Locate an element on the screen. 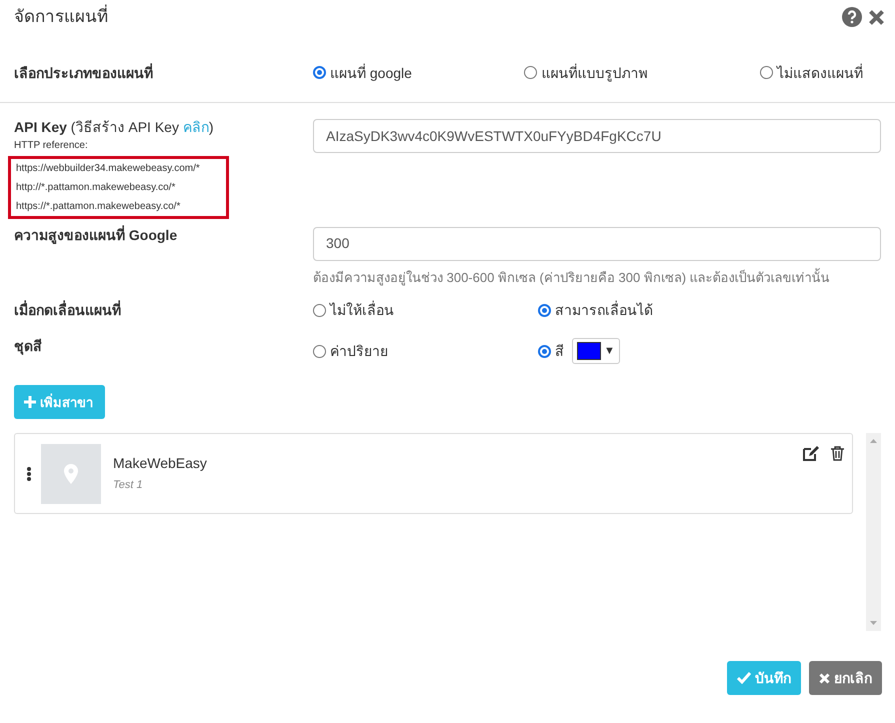  reference-url: http://*.pattamon.makewebeasy.co/* is located at coordinates (96, 187).